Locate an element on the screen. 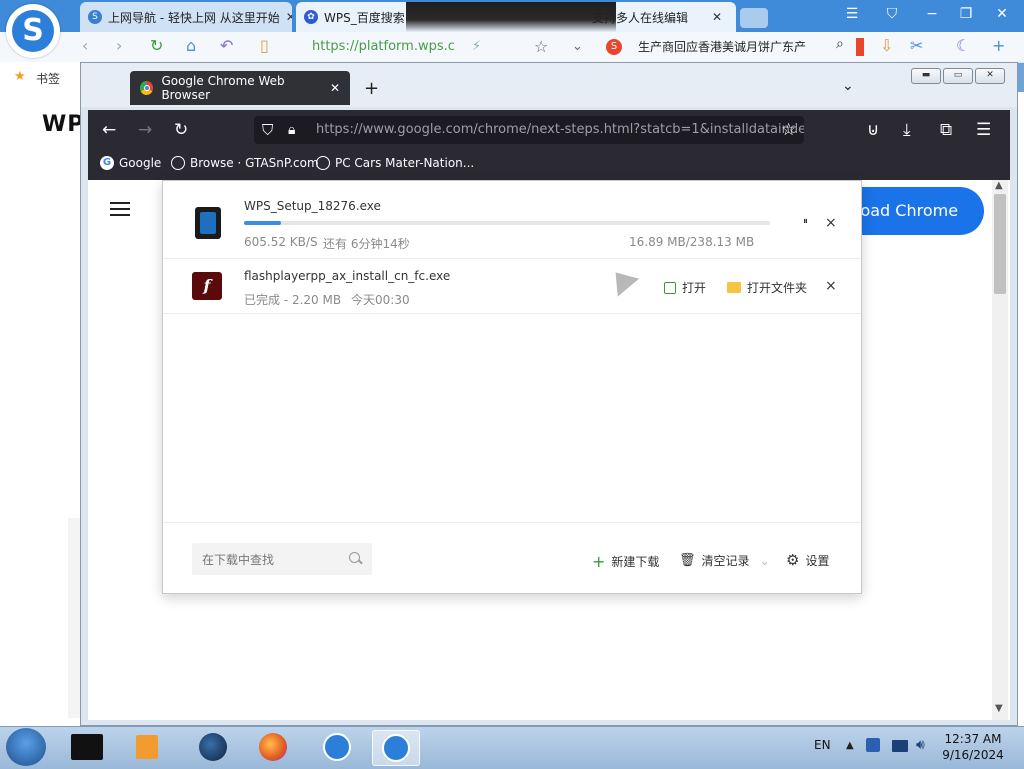  sogou-search-icon: S is located at coordinates (614, 47).